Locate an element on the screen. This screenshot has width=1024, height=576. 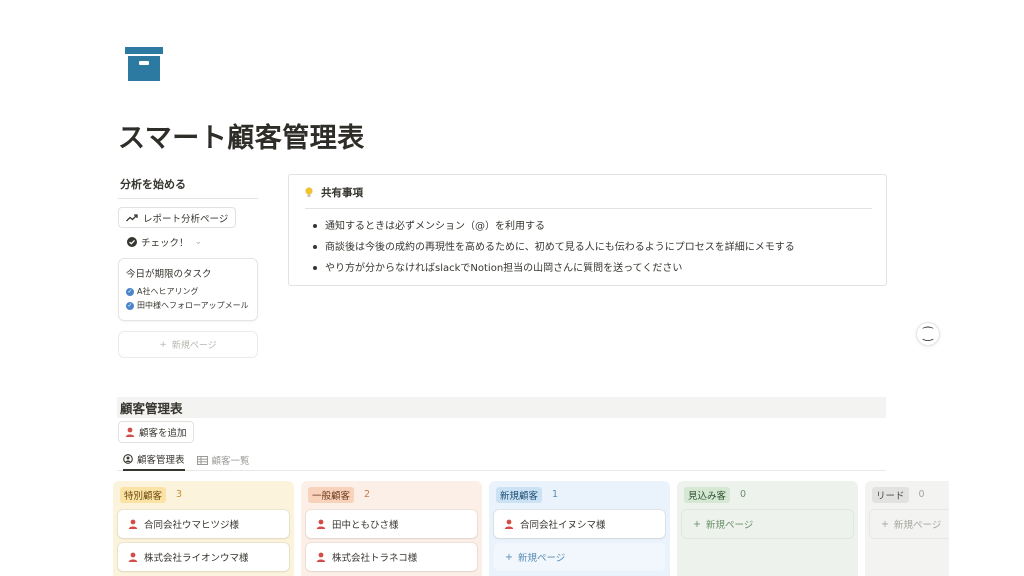
check-circle-icon is located at coordinates (132, 242).